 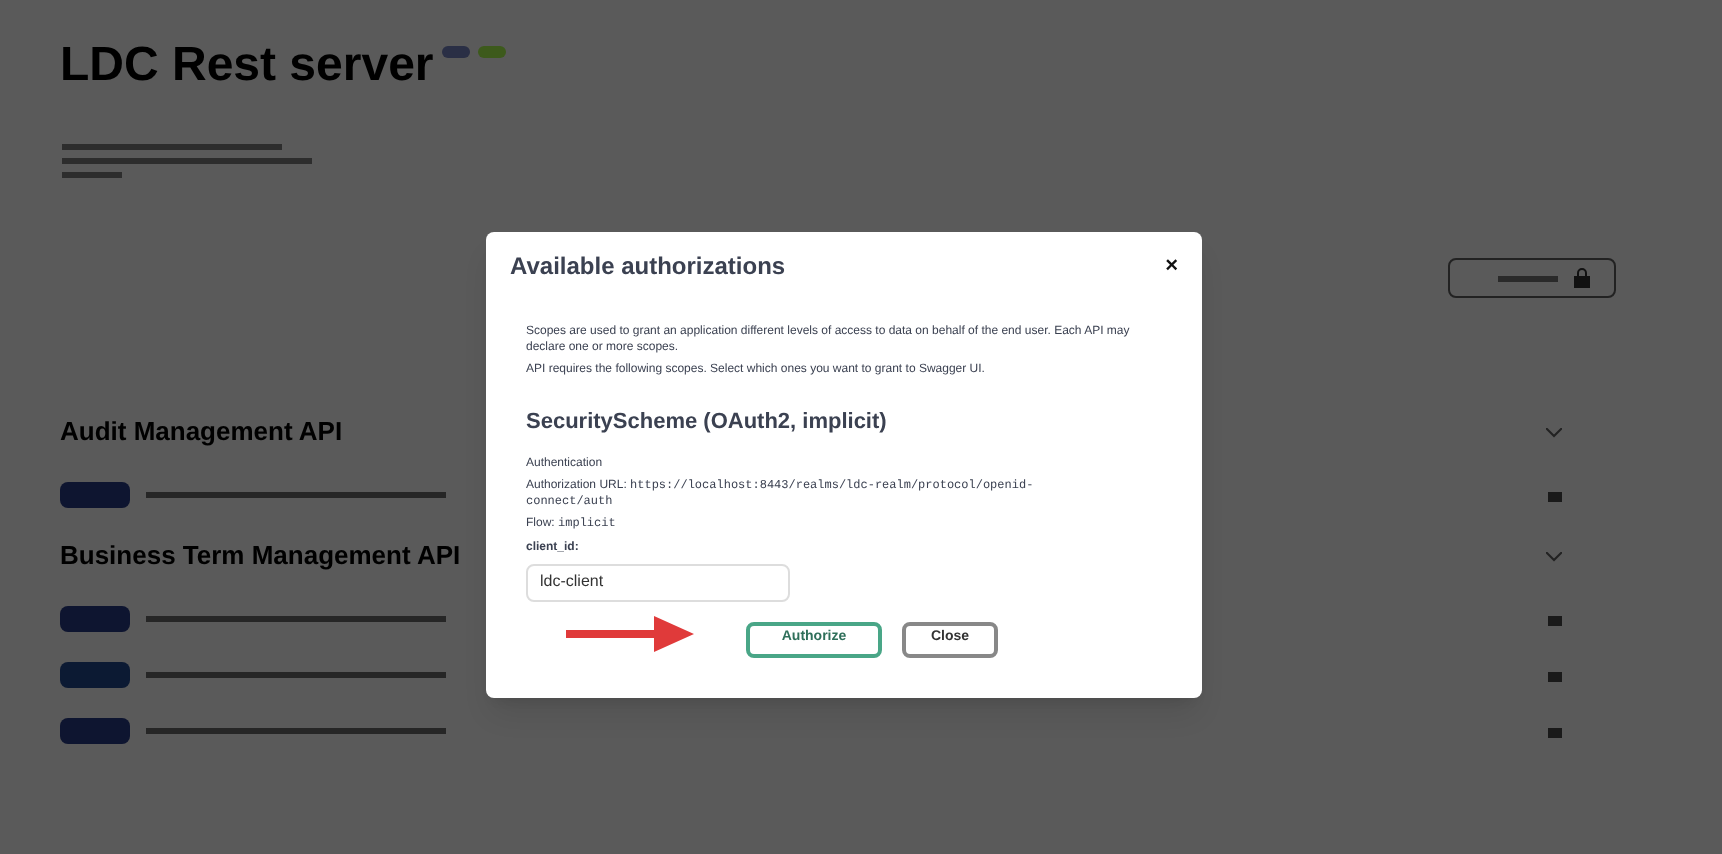 What do you see at coordinates (1171, 266) in the screenshot?
I see `close-button: ×` at bounding box center [1171, 266].